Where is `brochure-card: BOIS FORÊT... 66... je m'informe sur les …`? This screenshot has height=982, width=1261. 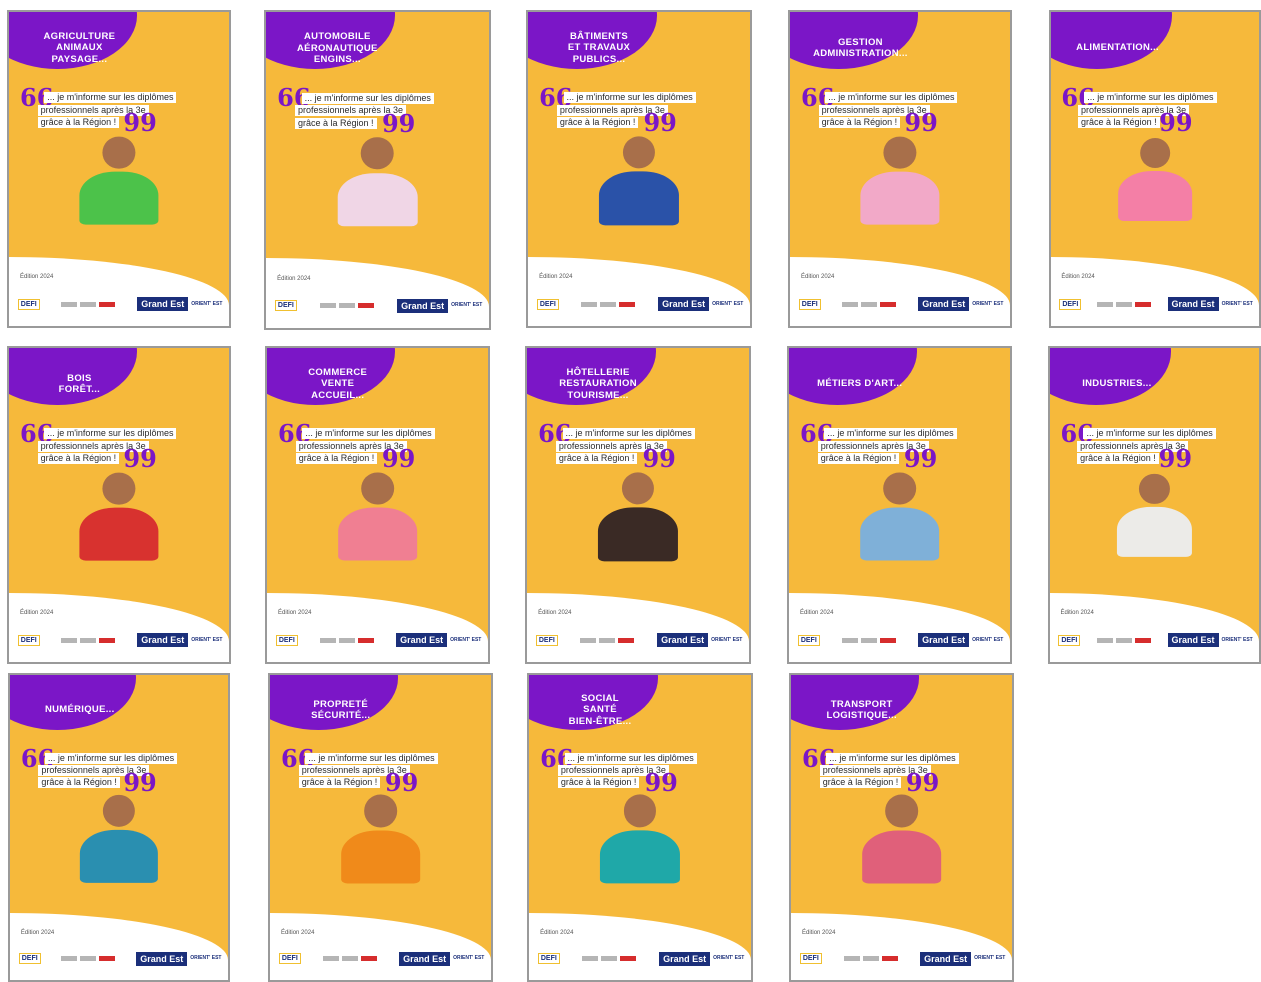 brochure-card: BOIS FORÊT... 66... je m'informe sur les … is located at coordinates (119, 505).